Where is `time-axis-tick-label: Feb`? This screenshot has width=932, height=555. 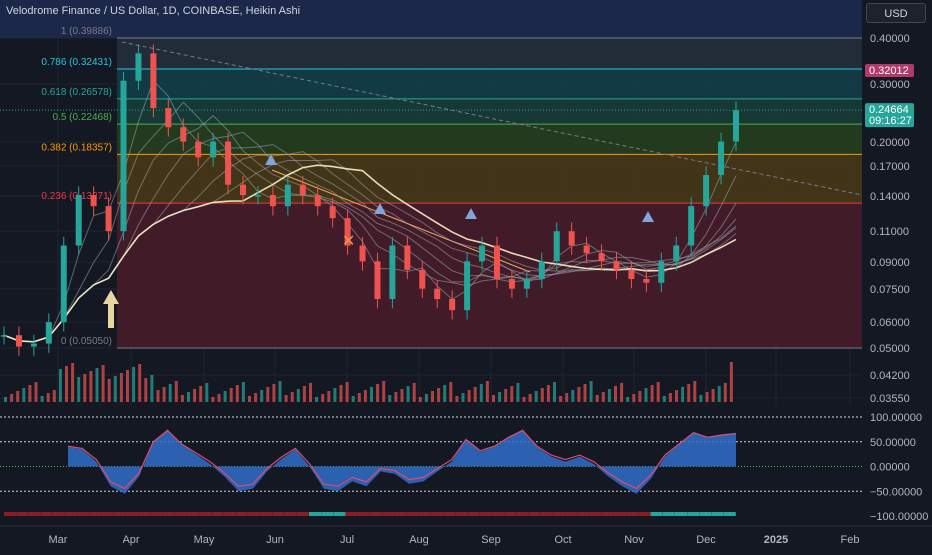 time-axis-tick-label: Feb is located at coordinates (850, 540).